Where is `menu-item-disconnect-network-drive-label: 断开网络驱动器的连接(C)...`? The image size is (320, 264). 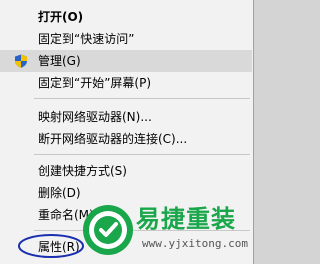 menu-item-disconnect-network-drive-label: 断开网络驱动器的连接(C)... is located at coordinates (113, 139).